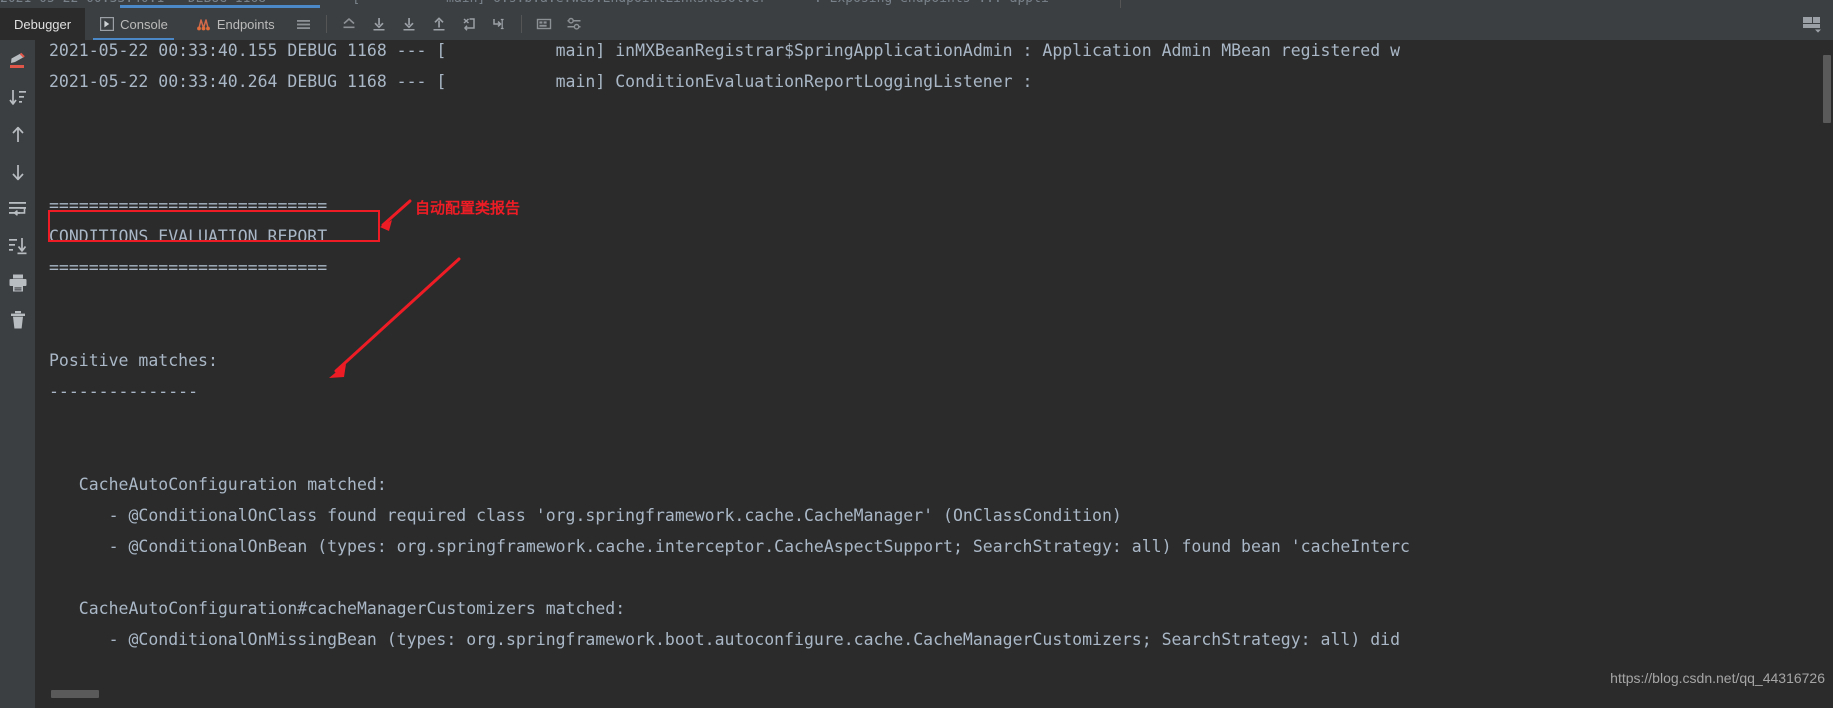  I want to click on down-arrow-icon, so click(18, 172).